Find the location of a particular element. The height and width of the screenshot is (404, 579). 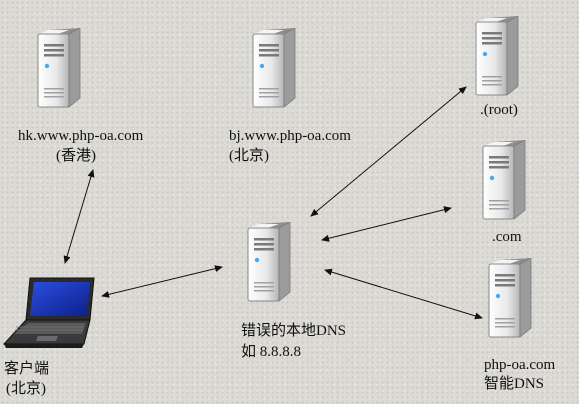

client-laptop-node is located at coordinates (50, 313).